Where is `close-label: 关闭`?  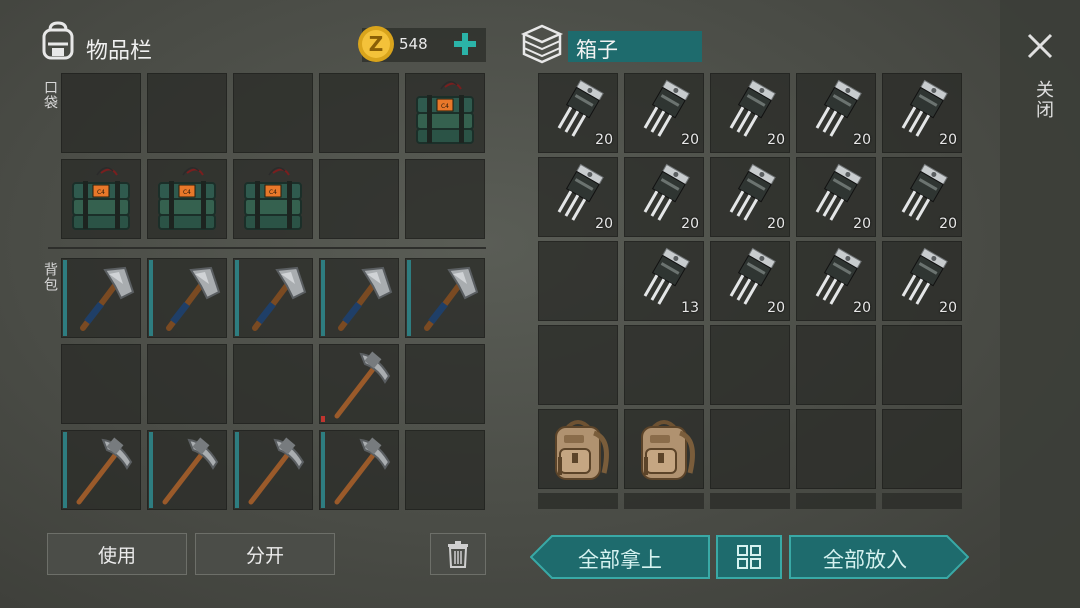
close-label: 关闭 is located at coordinates (1043, 100).